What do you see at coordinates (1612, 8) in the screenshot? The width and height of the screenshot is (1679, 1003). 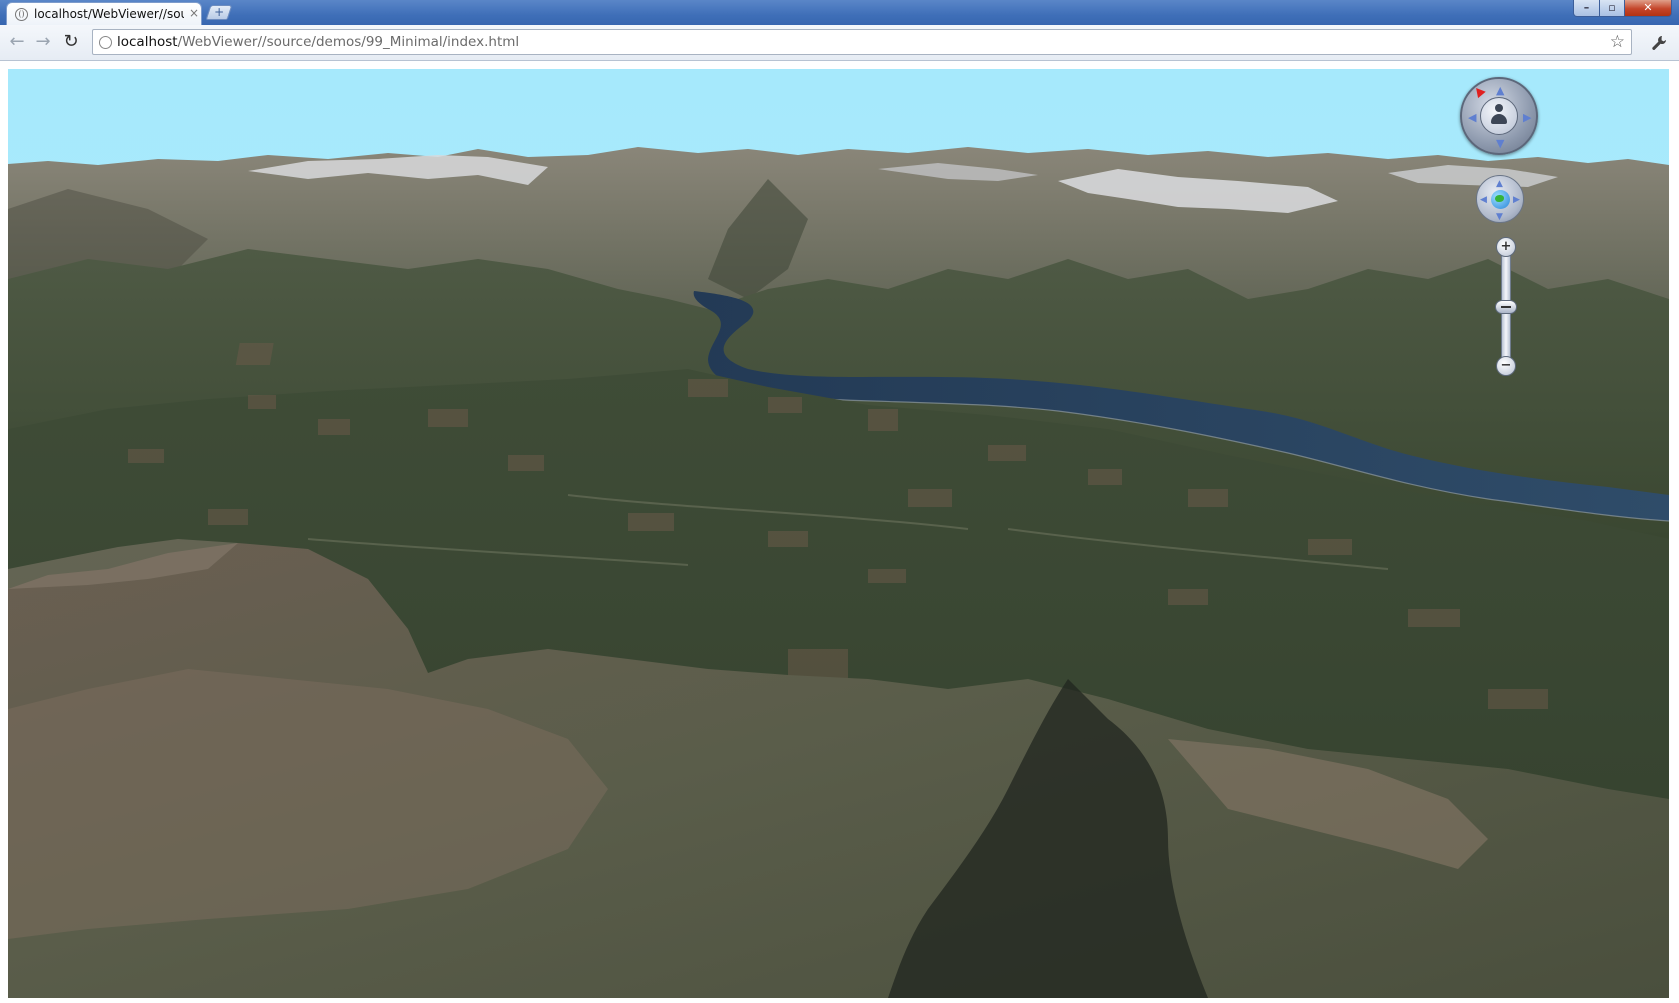 I see `maximize-button: ▫` at bounding box center [1612, 8].